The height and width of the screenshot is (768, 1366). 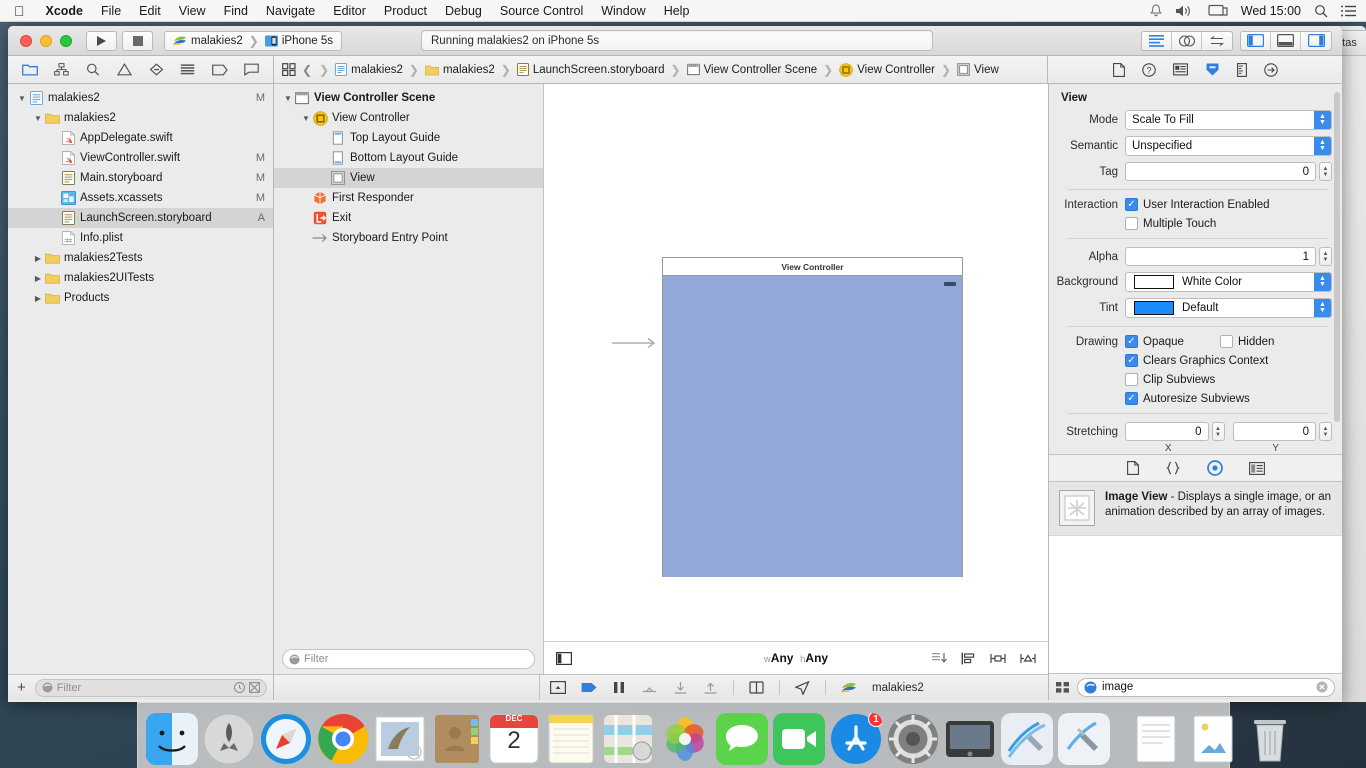 I want to click on clears-graphics-context-control: ✓ Clears Graphics Context, so click(x=1196, y=360).